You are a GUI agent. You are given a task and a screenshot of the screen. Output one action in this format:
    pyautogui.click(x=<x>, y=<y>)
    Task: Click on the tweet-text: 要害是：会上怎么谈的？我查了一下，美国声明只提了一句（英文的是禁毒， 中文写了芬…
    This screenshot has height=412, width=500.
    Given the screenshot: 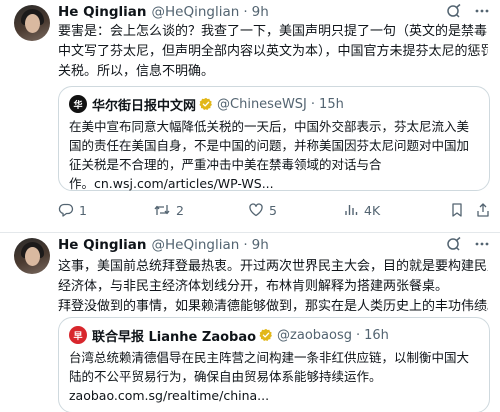 What is the action you would take?
    pyautogui.click(x=273, y=52)
    